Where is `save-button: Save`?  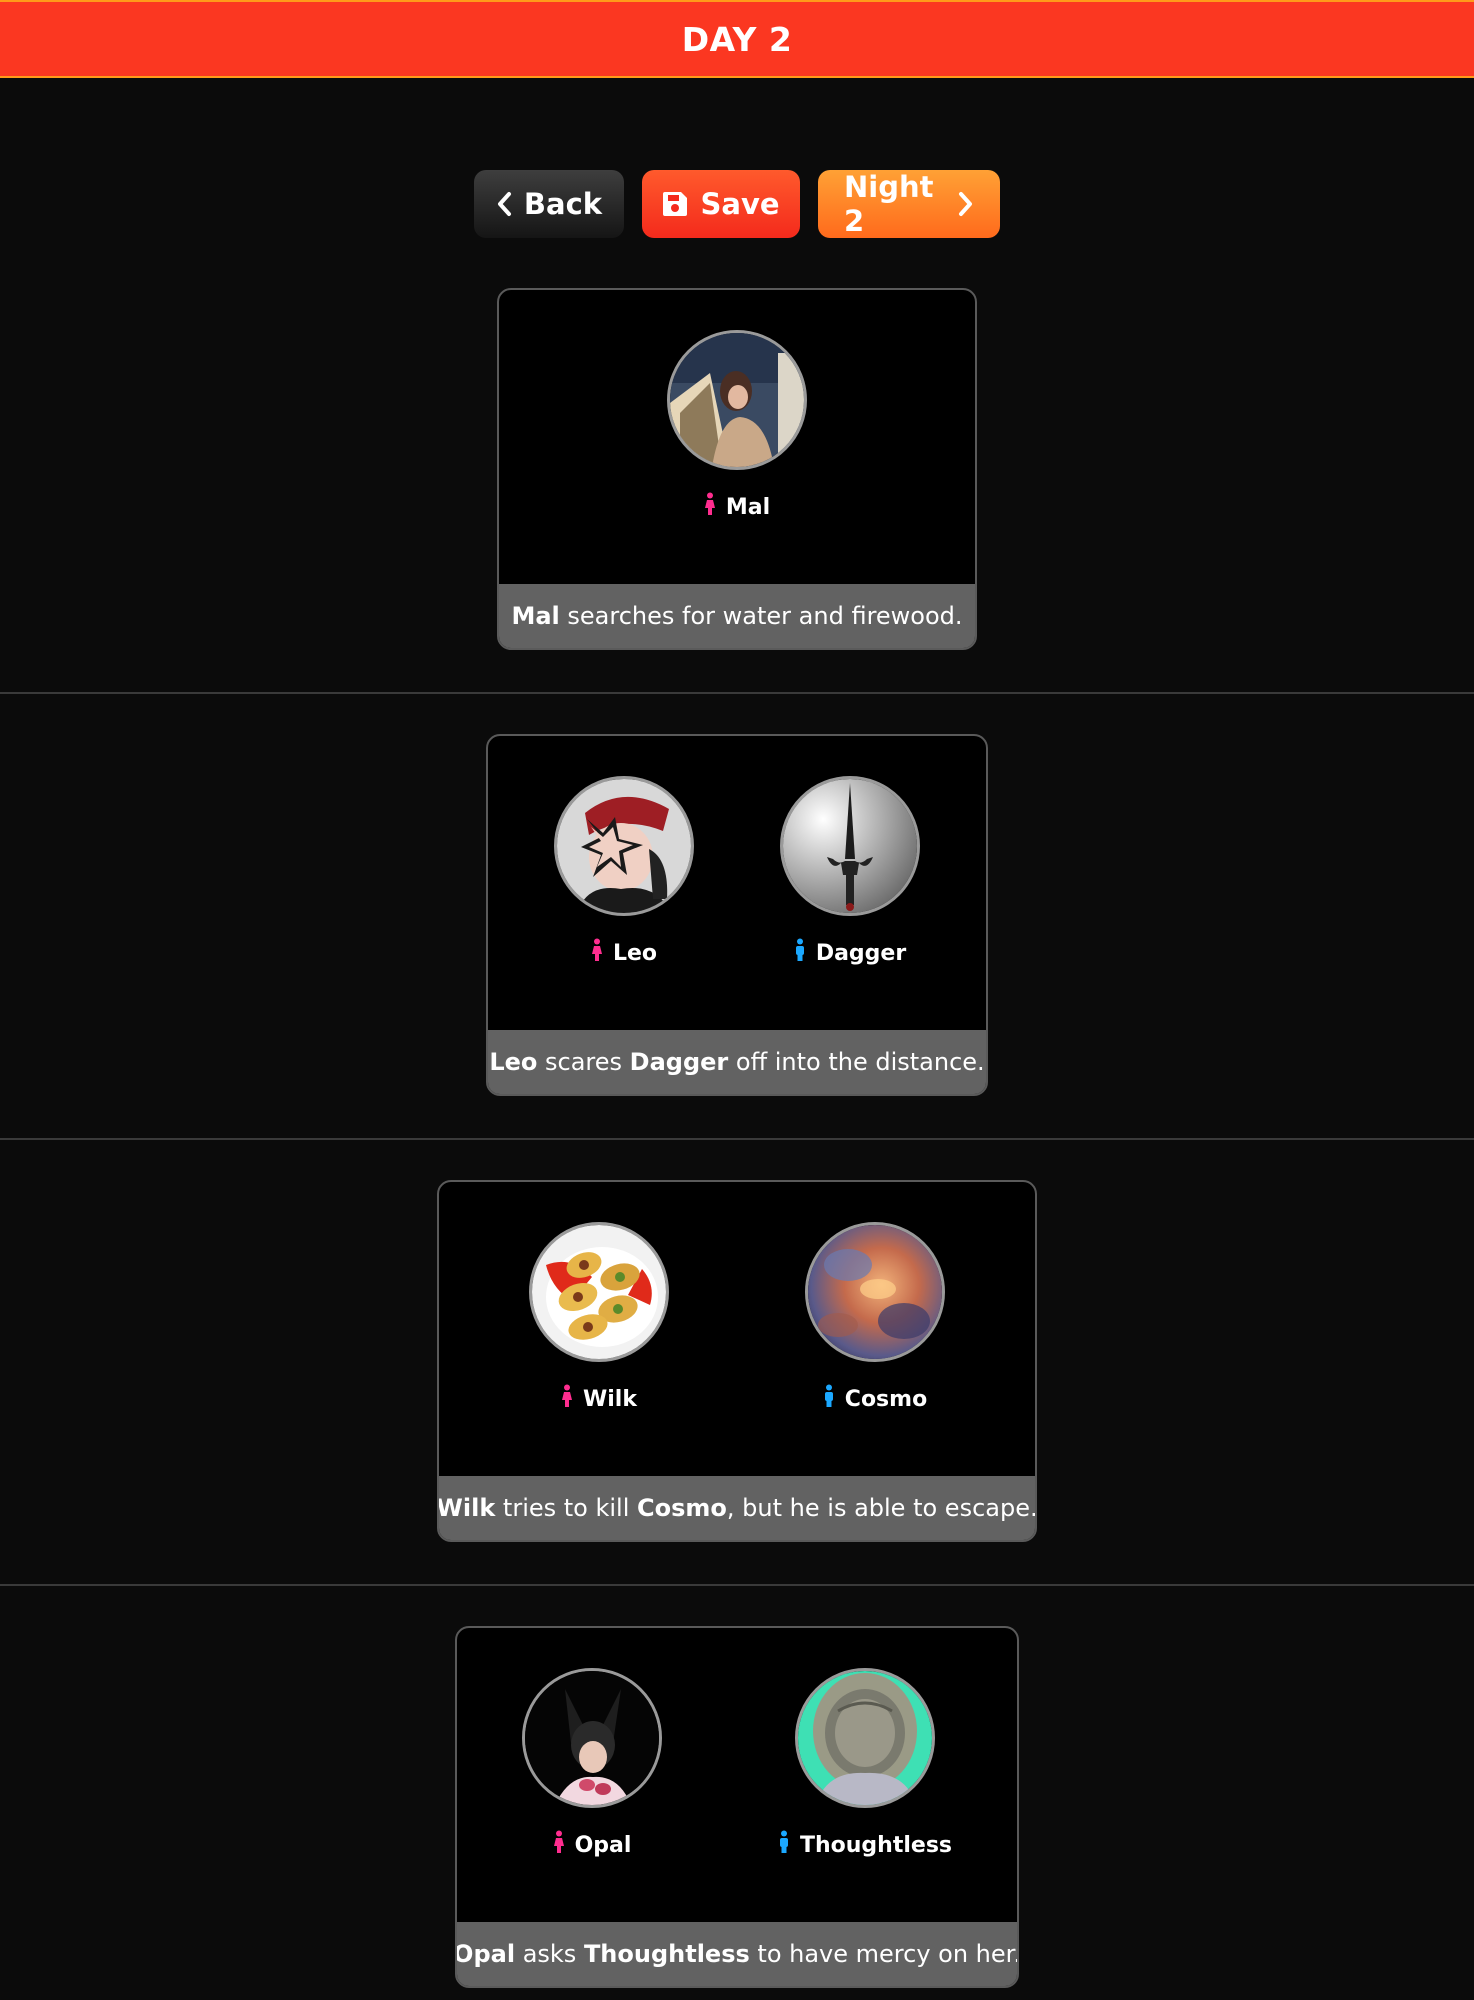 save-button: Save is located at coordinates (721, 204).